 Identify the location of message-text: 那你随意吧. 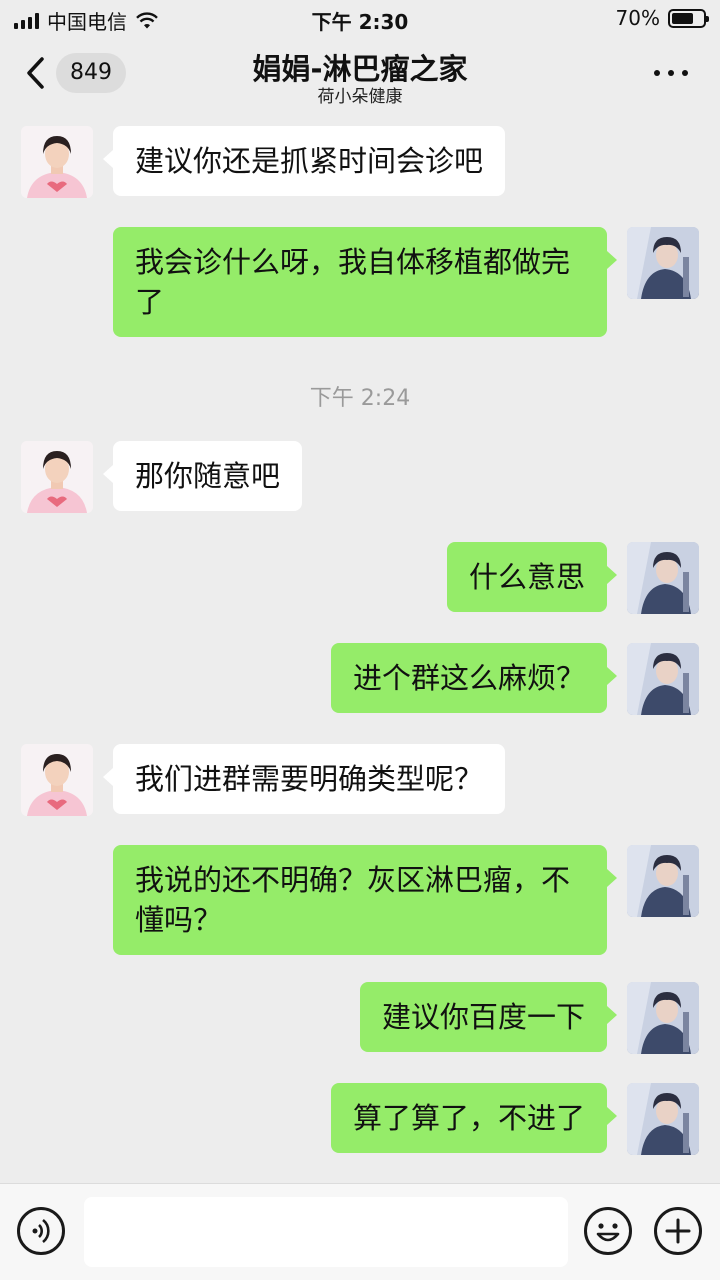
(208, 476).